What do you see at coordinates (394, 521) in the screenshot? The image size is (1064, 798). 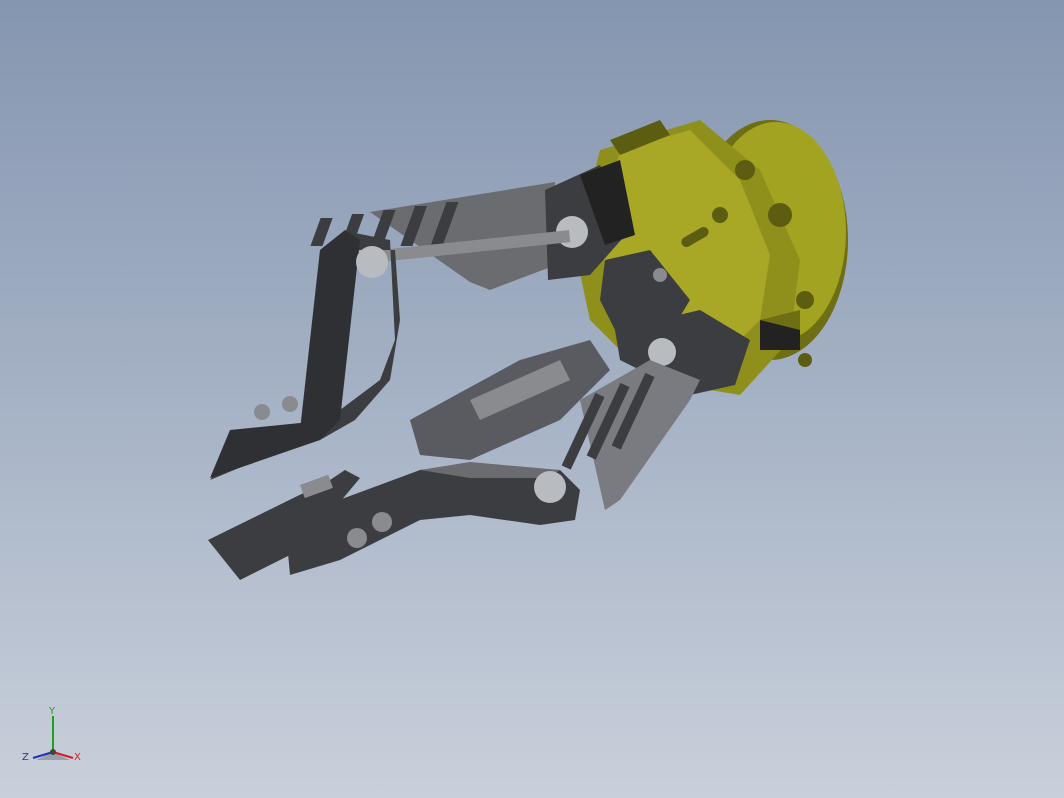 I see `lower-finger` at bounding box center [394, 521].